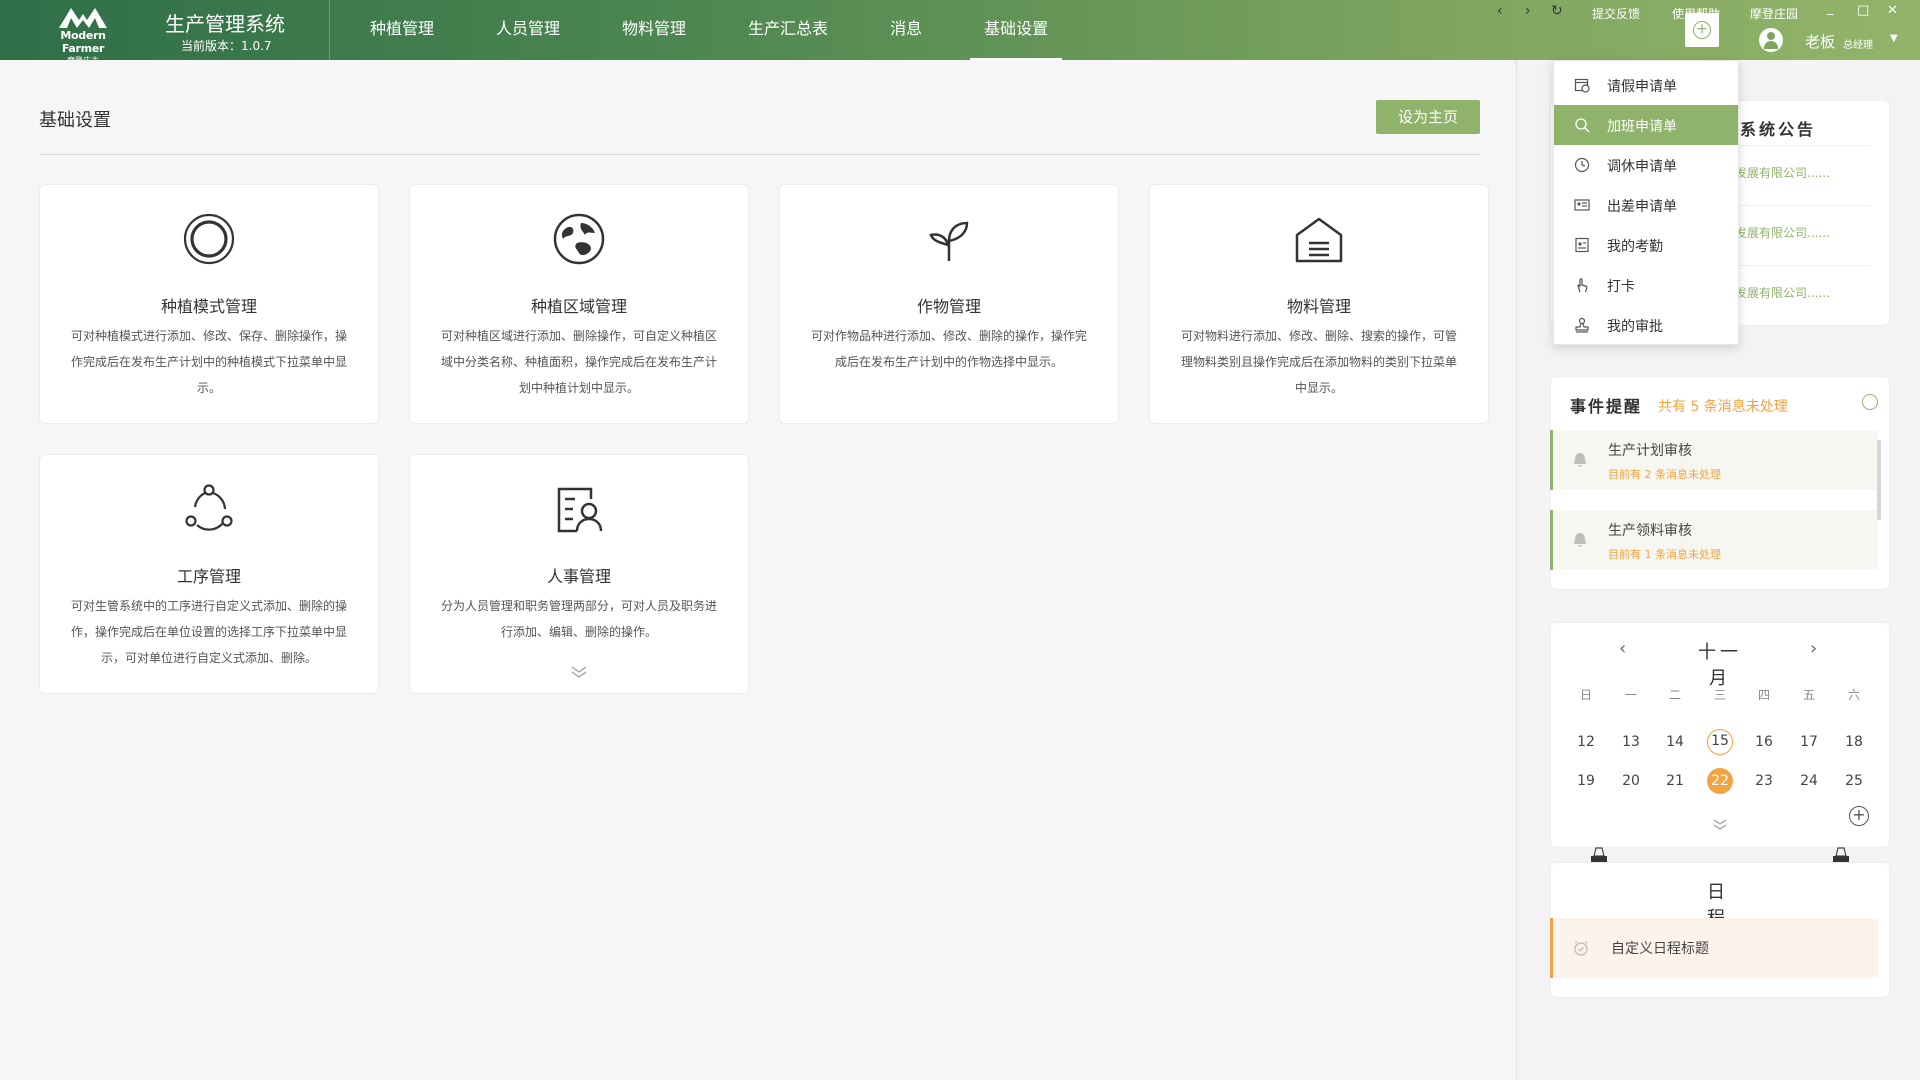 The image size is (1920, 1080). Describe the element at coordinates (580, 510) in the screenshot. I see `personnel-icon` at that location.